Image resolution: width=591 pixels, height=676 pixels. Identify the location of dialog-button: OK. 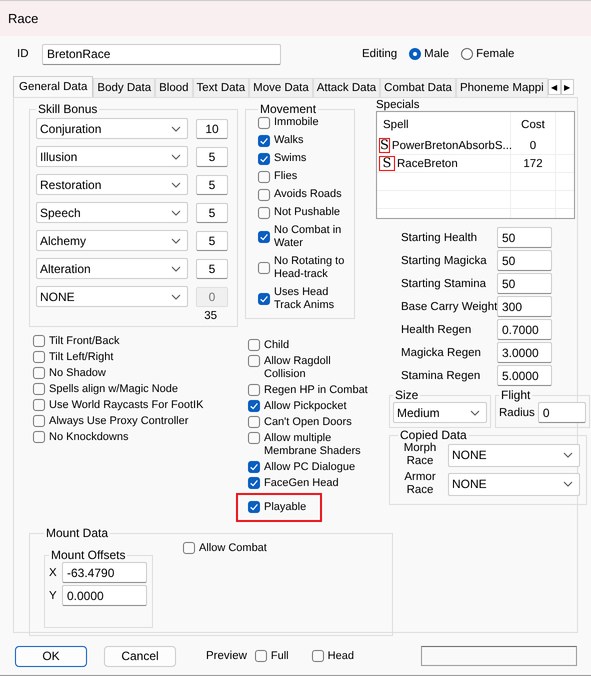
(51, 656).